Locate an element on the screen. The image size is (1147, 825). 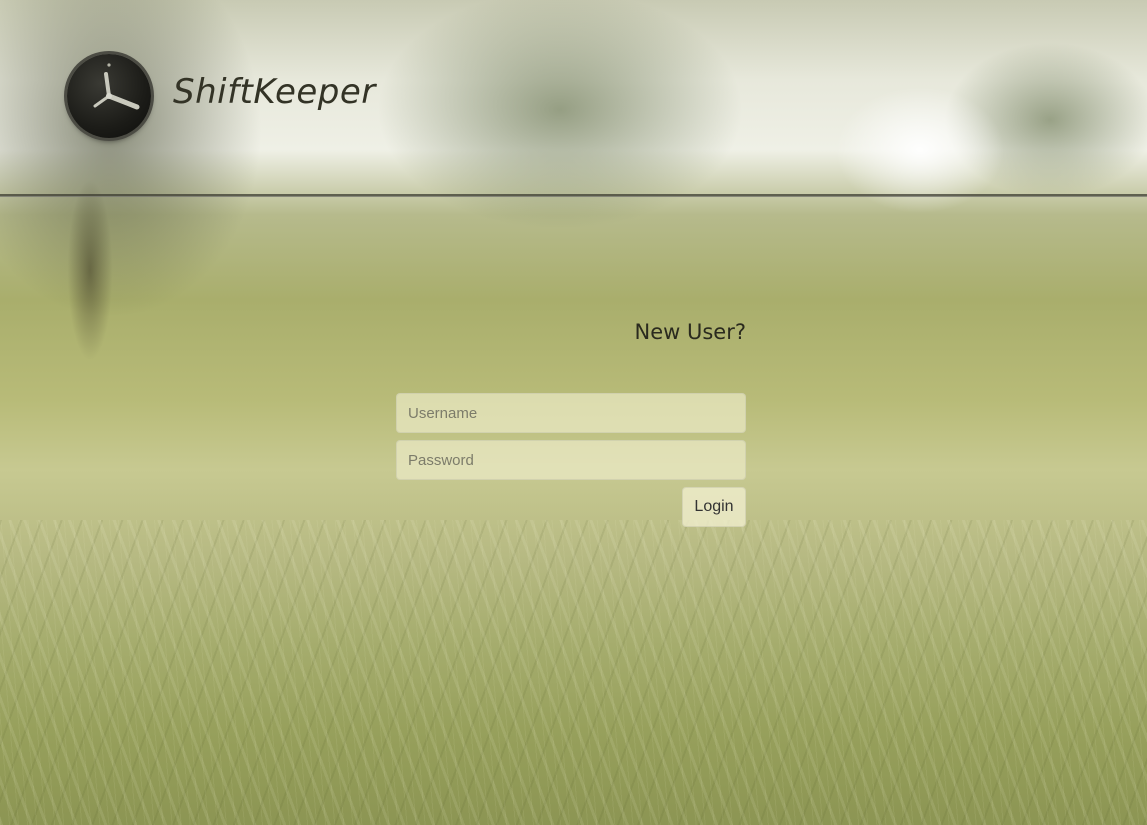
new-user-link: New User? is located at coordinates (653, 332).